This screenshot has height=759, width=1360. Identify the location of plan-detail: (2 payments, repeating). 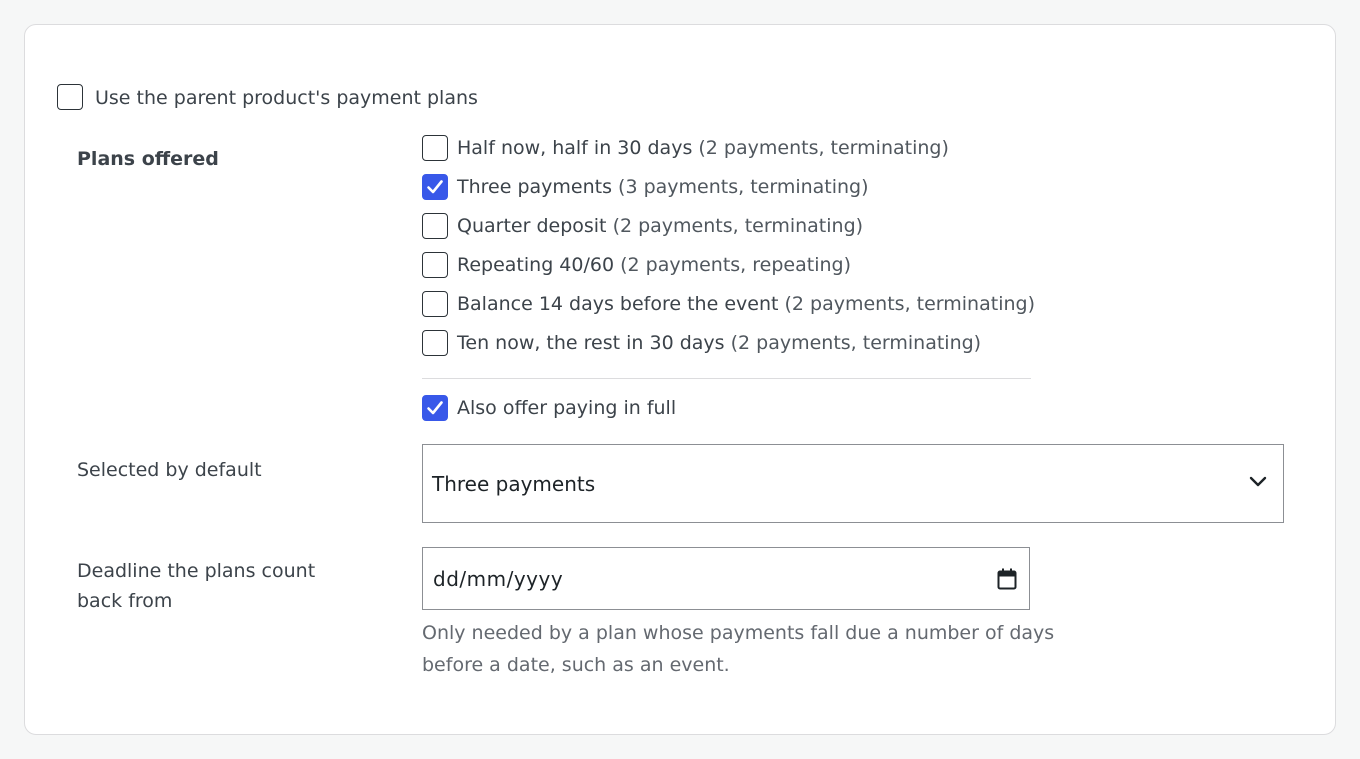
(735, 265).